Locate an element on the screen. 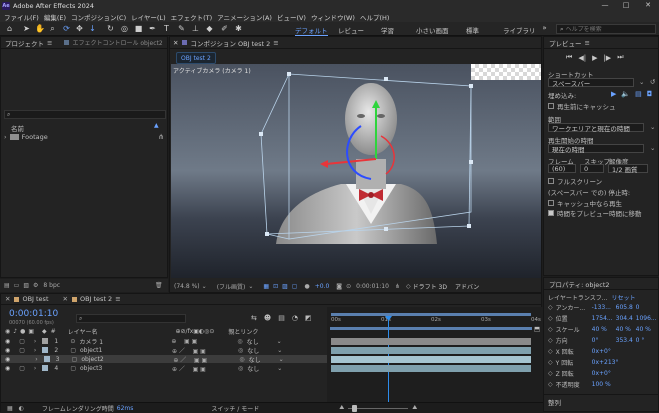 This screenshot has height=413, width=659. shape-tool-icon: ■ is located at coordinates (138, 28).